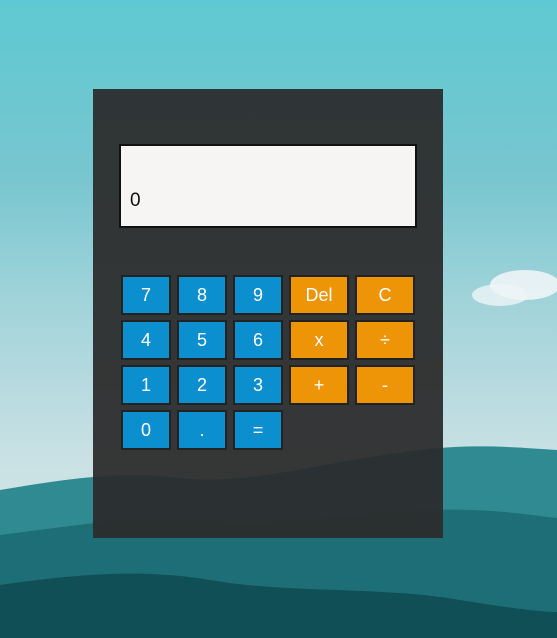 The height and width of the screenshot is (638, 557). What do you see at coordinates (319, 340) in the screenshot?
I see `multiply-button: x` at bounding box center [319, 340].